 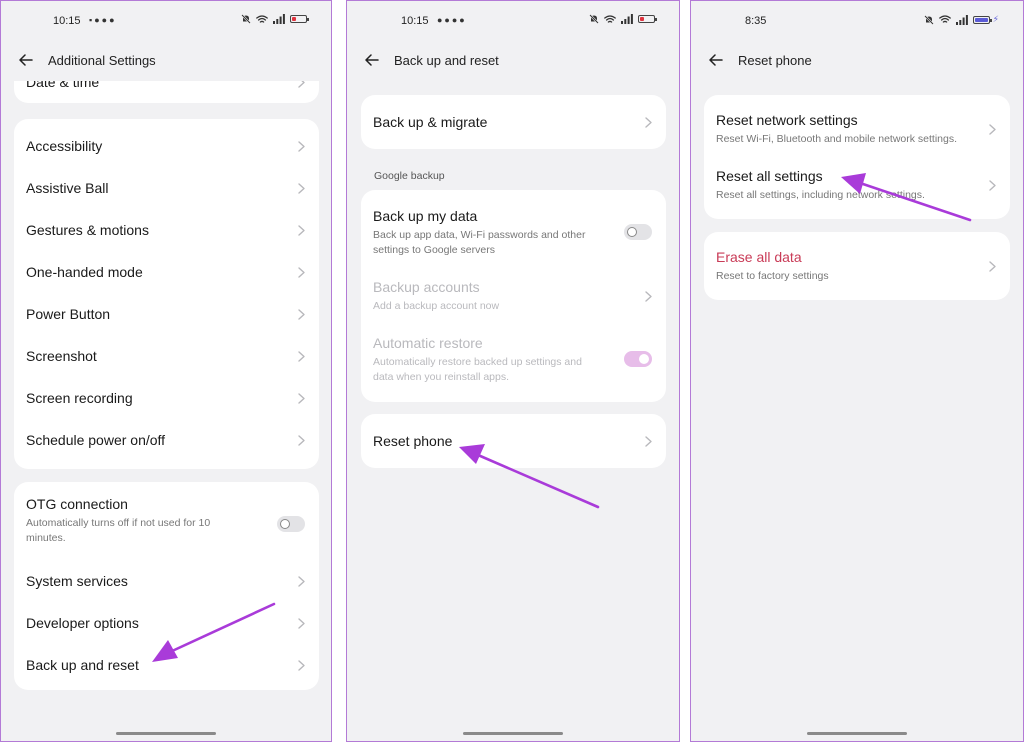 What do you see at coordinates (175, 60) in the screenshot?
I see `app-header: Additional Settings` at bounding box center [175, 60].